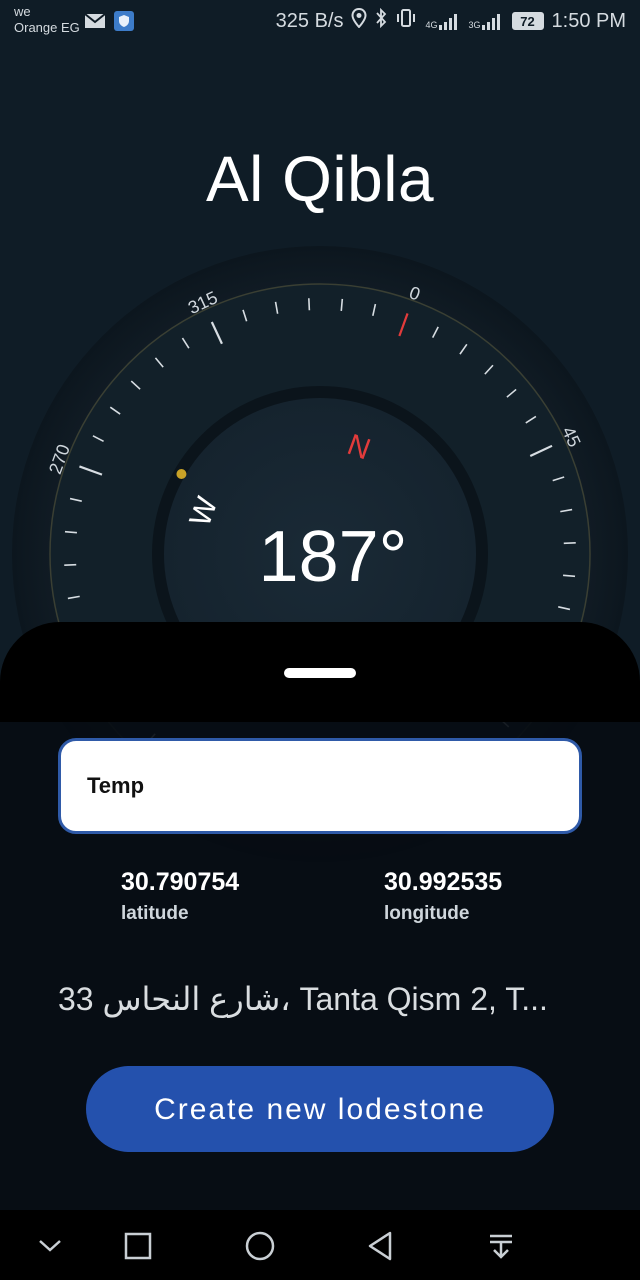  I want to click on vibrate-icon, so click(406, 21).